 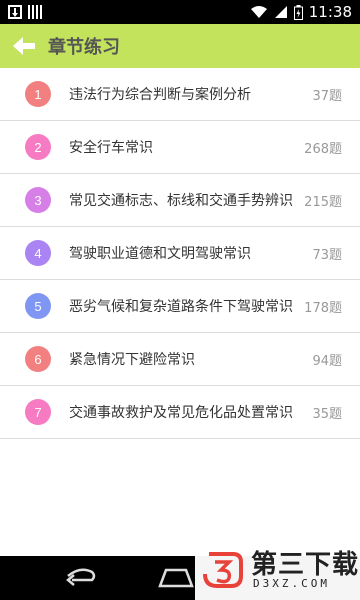 I want to click on chapter-number-badge: 2, so click(x=38, y=147).